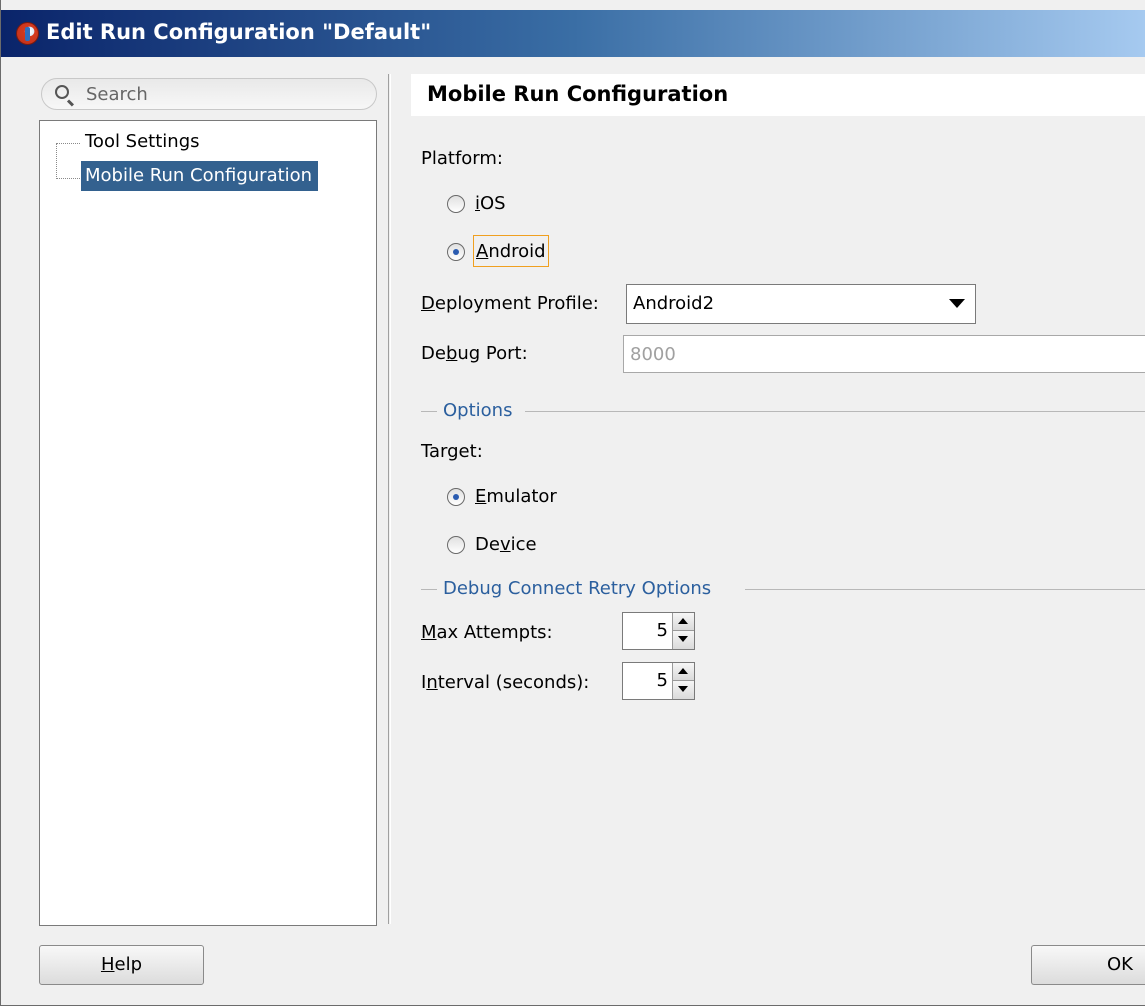 The height and width of the screenshot is (1006, 1145). I want to click on mnemonic: M, so click(429, 632).